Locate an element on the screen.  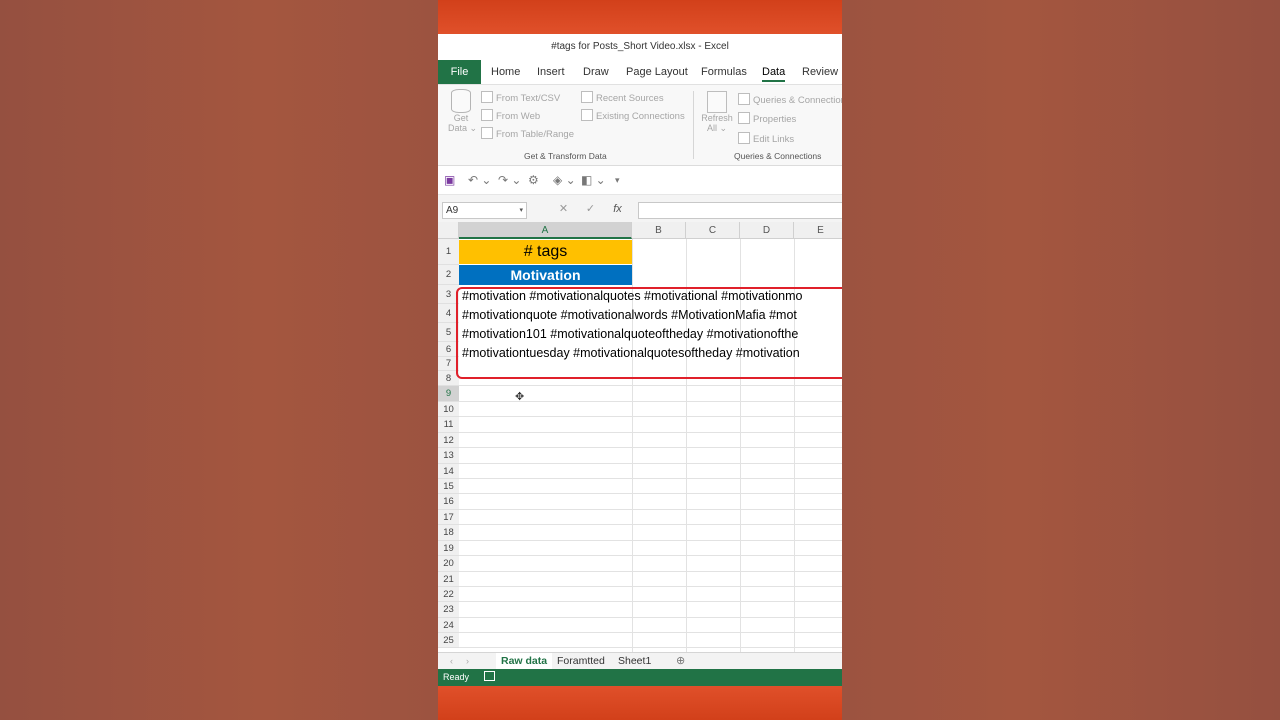
from-text-csv-button: From Text/CSV is located at coordinates (520, 97).